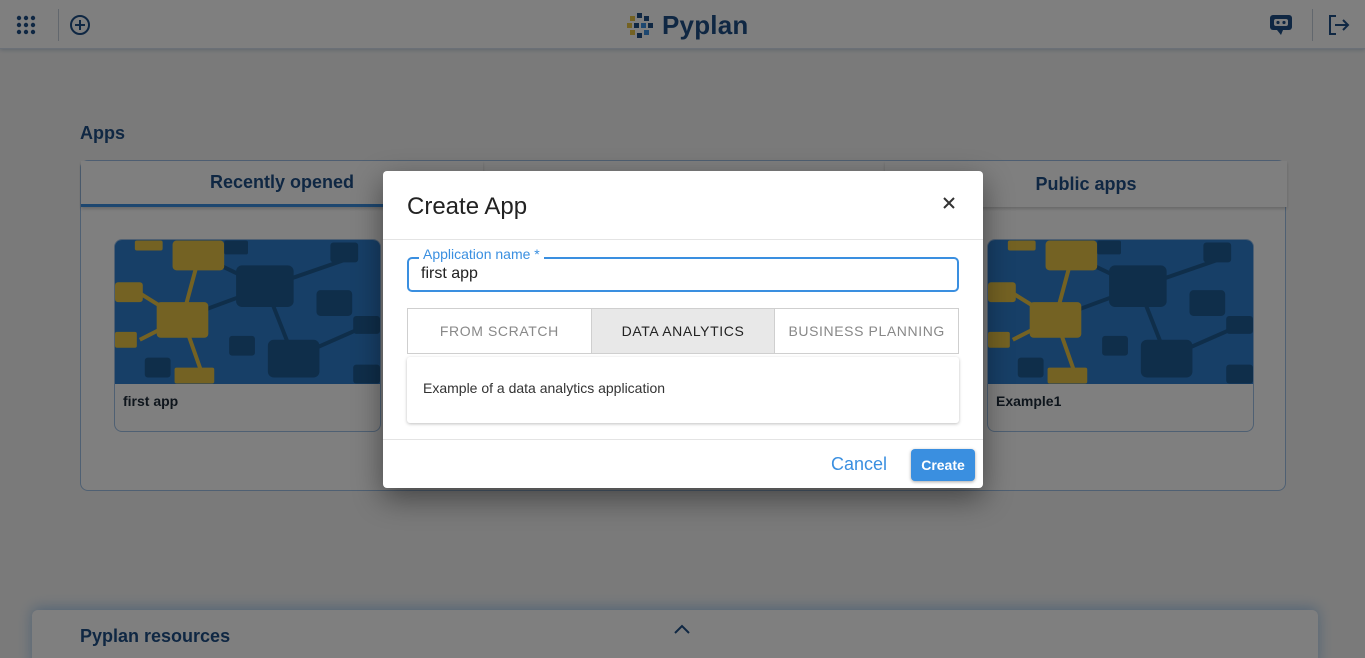 This screenshot has width=1365, height=658. Describe the element at coordinates (866, 331) in the screenshot. I see `option-business-planning: BUSINESS PLANNING` at that location.